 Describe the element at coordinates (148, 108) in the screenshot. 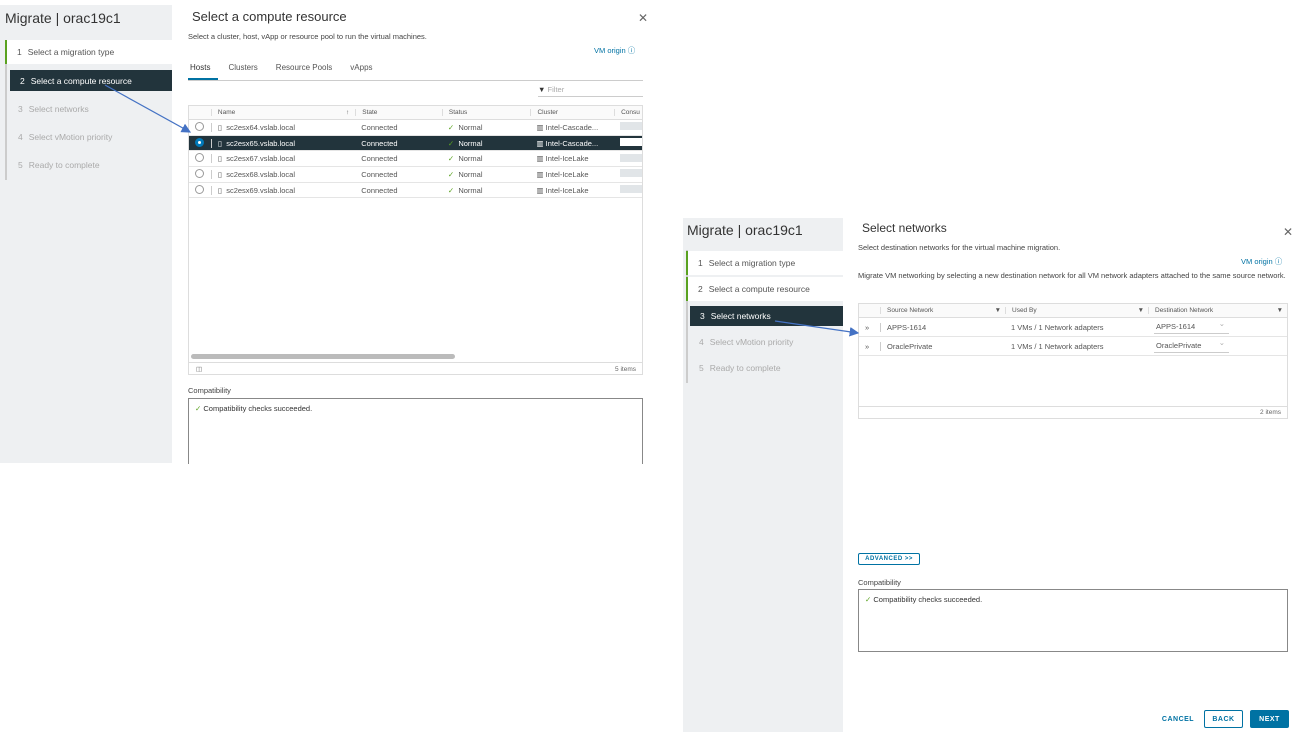

I see `arrow-to-selected-host` at that location.